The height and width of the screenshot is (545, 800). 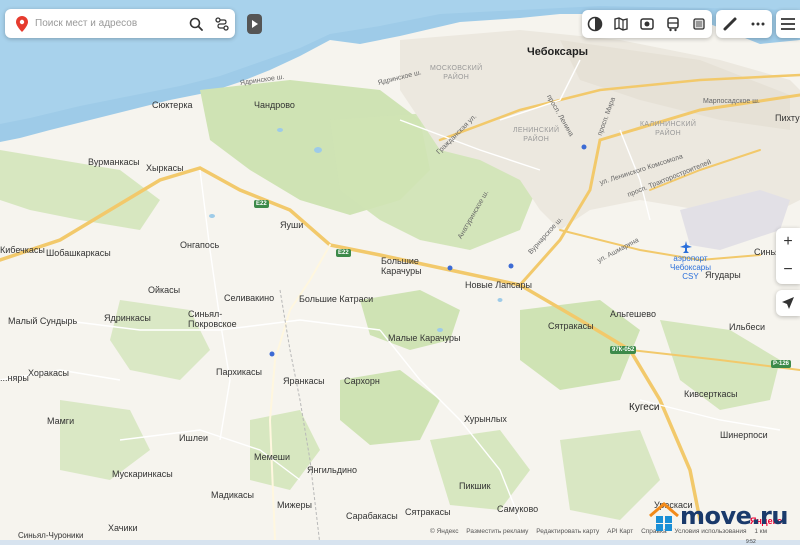 What do you see at coordinates (788, 270) in the screenshot?
I see `zoom-out-button: −` at bounding box center [788, 270].